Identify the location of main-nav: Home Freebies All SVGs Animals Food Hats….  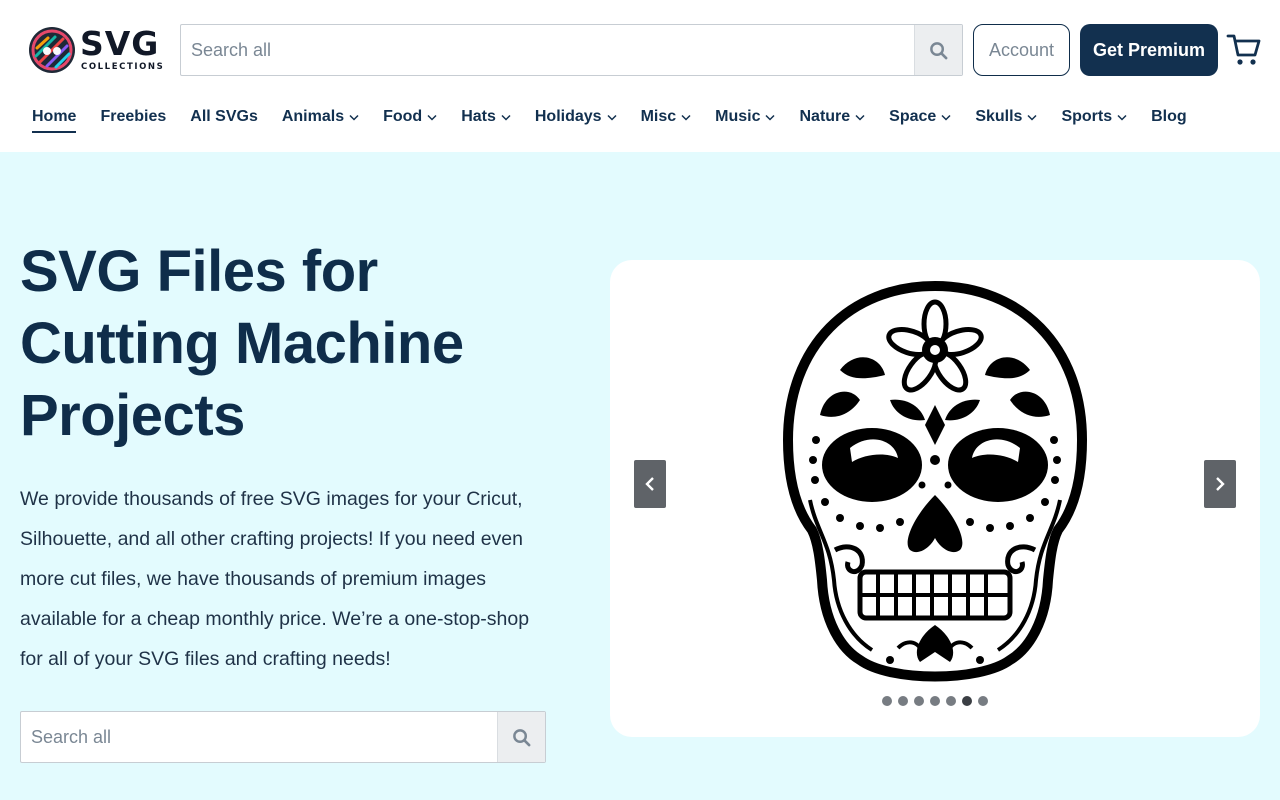
(609, 119).